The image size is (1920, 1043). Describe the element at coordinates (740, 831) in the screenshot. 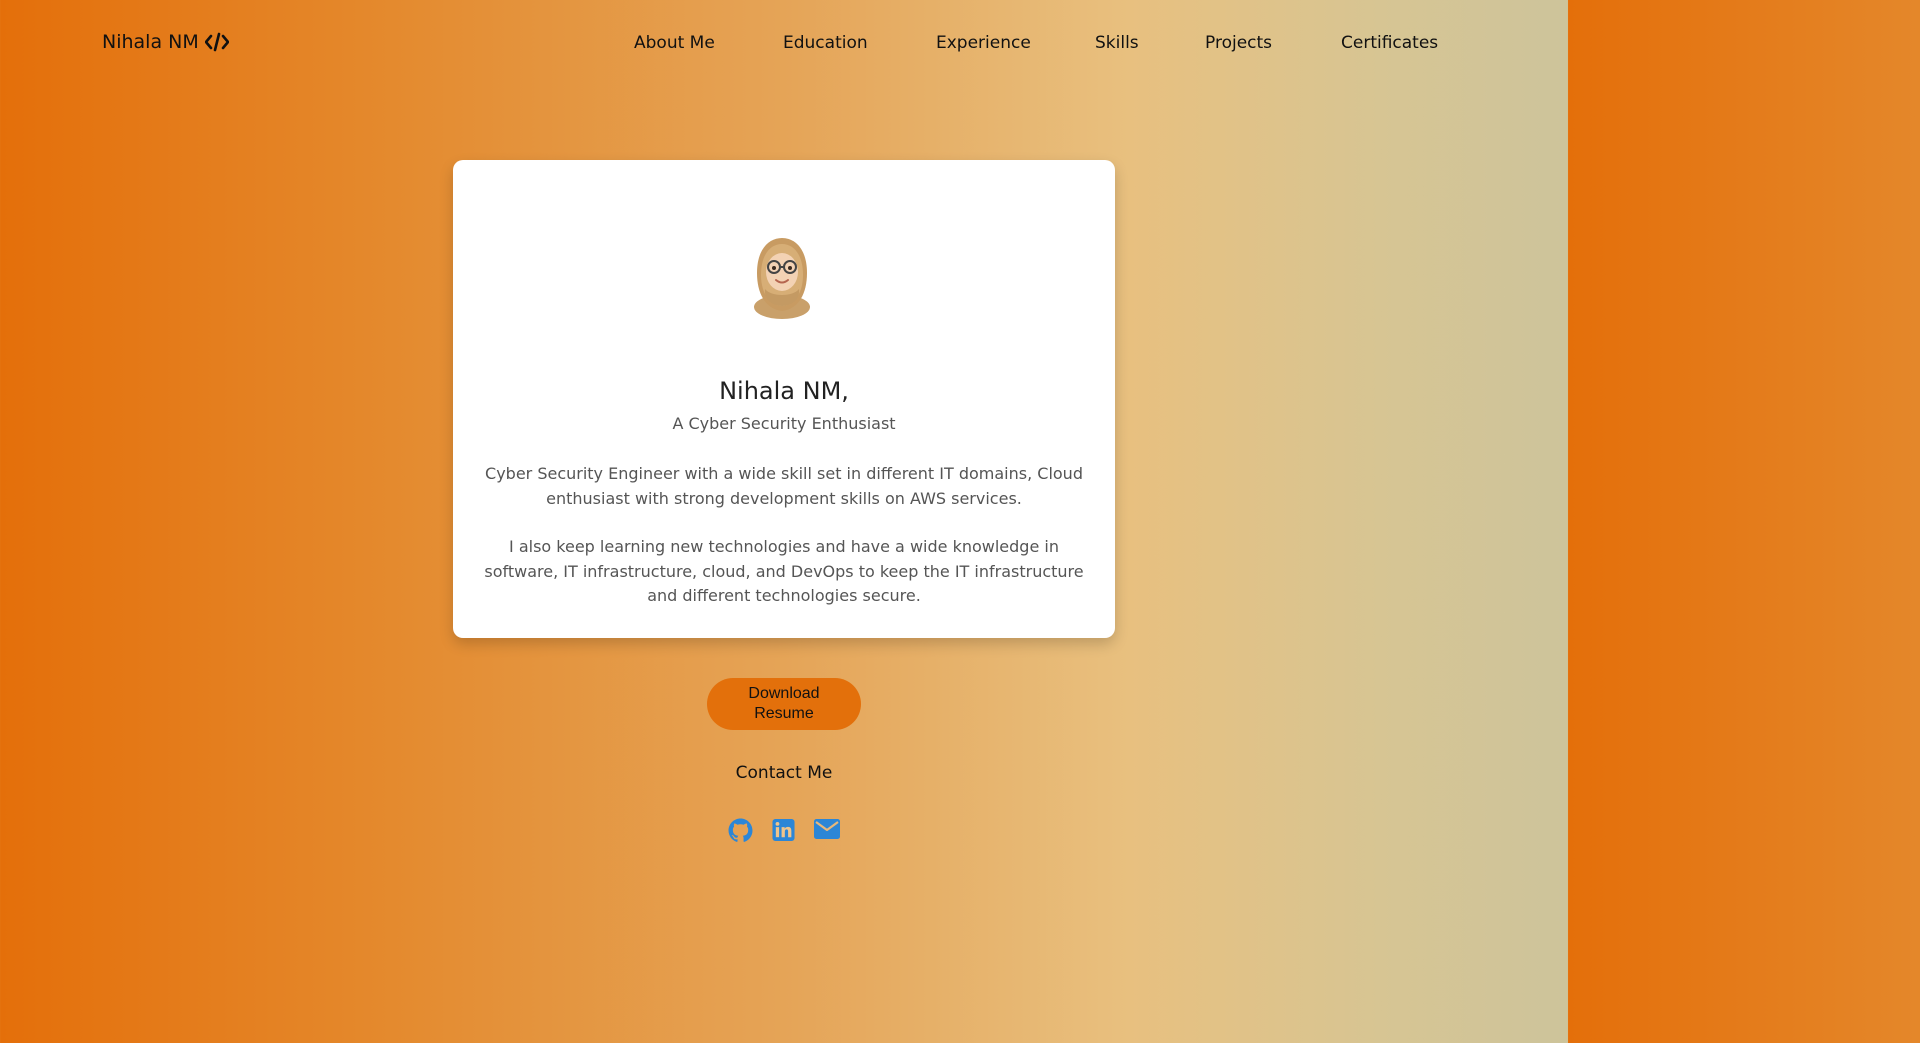

I see `github-icon` at that location.